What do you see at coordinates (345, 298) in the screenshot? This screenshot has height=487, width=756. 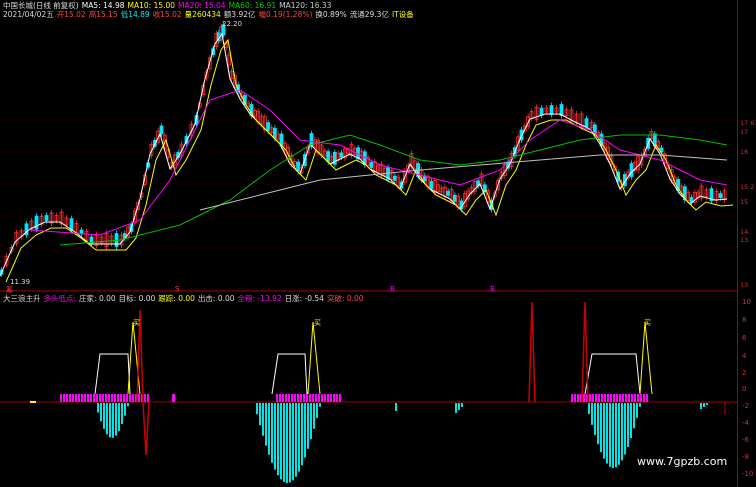 I see `tupo-label: 突破: 0.00` at bounding box center [345, 298].